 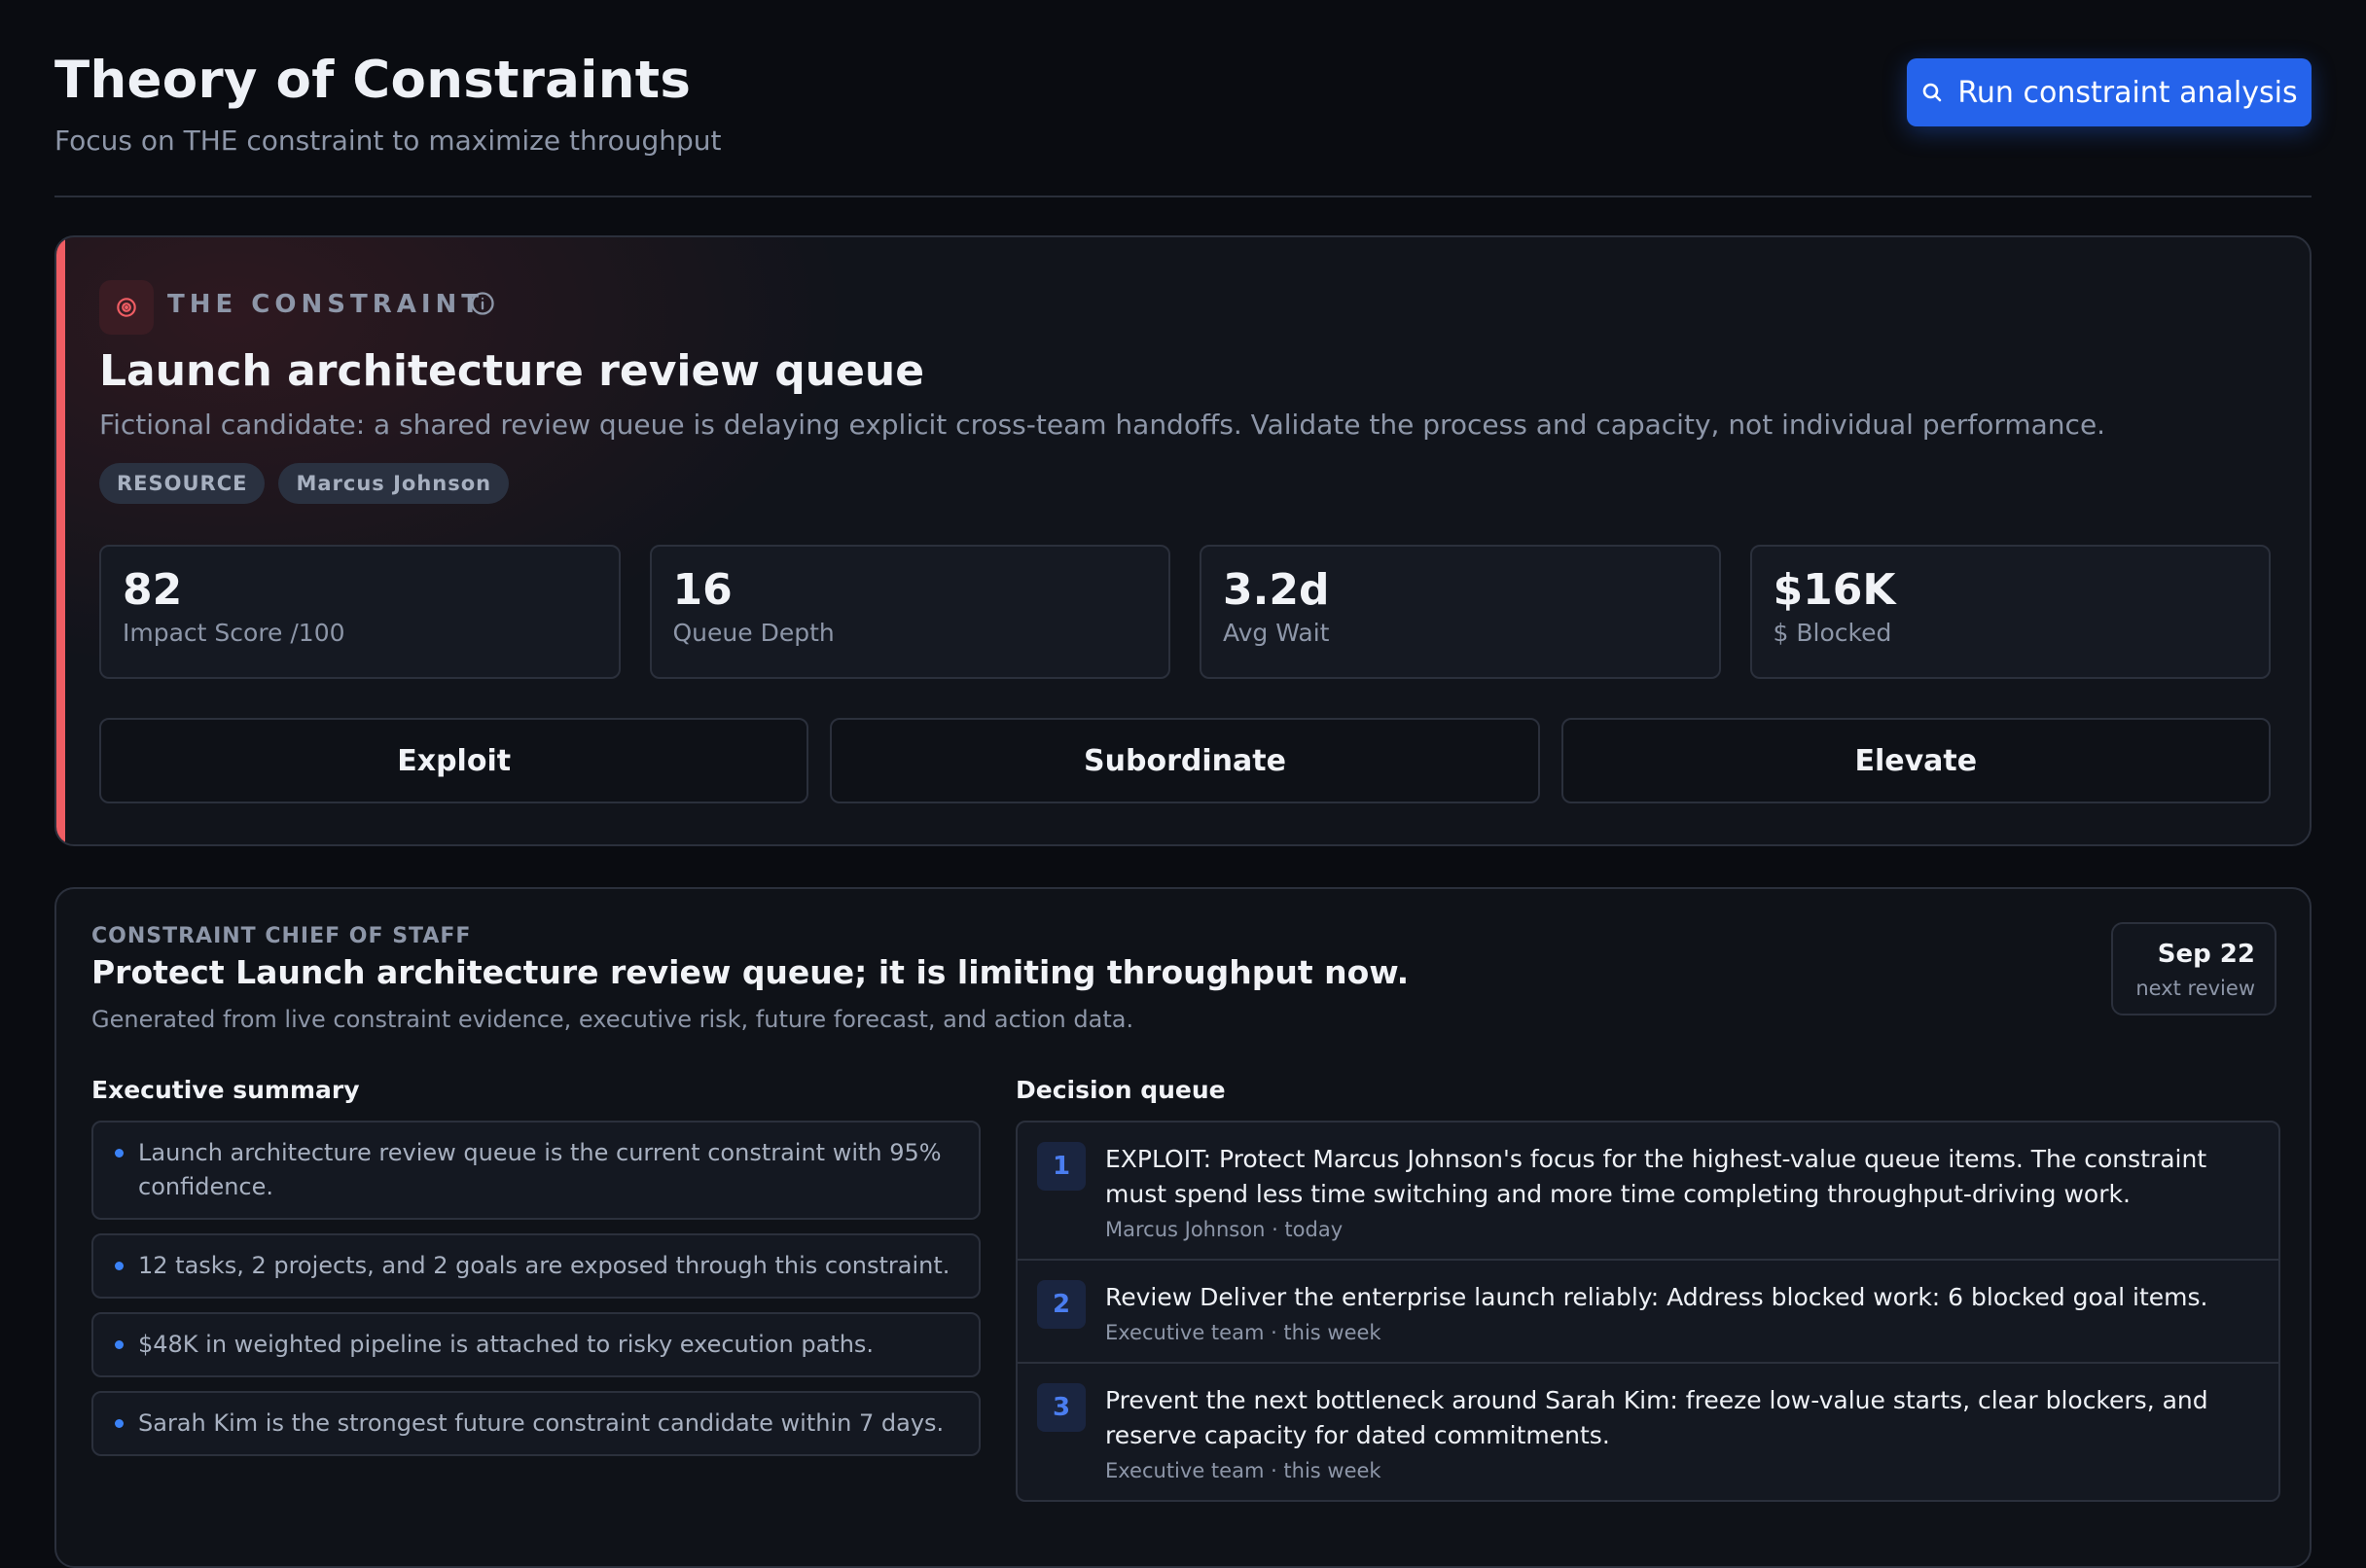 What do you see at coordinates (373, 80) in the screenshot?
I see `page-title: Theory of Constraints` at bounding box center [373, 80].